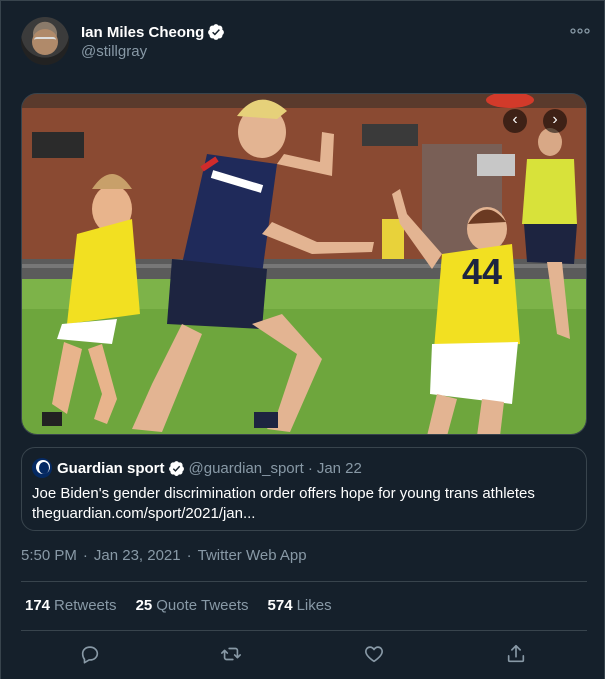 The height and width of the screenshot is (679, 605). Describe the element at coordinates (49, 555) in the screenshot. I see `tweet-time: 5:50 PM` at that location.